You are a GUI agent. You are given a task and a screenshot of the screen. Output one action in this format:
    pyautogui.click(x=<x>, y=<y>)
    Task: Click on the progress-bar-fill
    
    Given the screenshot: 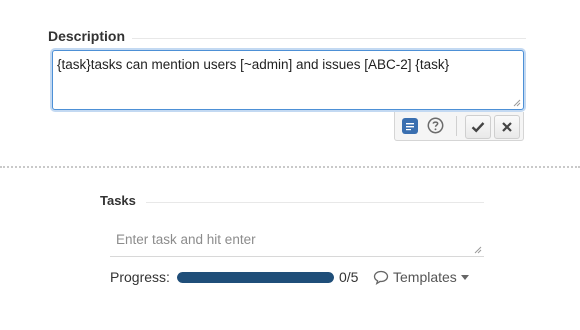 What is the action you would take?
    pyautogui.click(x=255, y=277)
    